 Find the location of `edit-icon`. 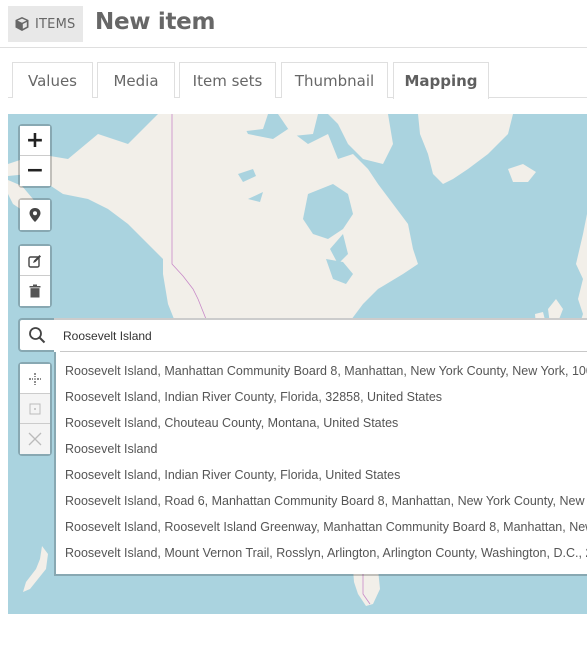

edit-icon is located at coordinates (34, 261).